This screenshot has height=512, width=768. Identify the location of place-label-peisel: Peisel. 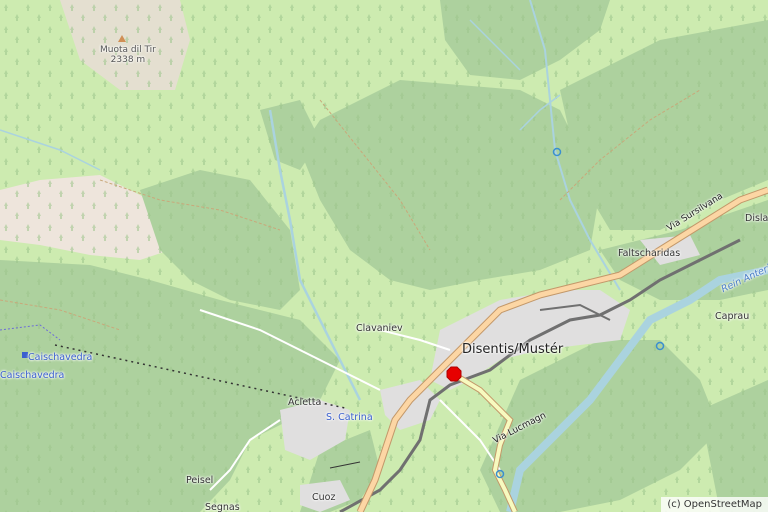
(200, 480).